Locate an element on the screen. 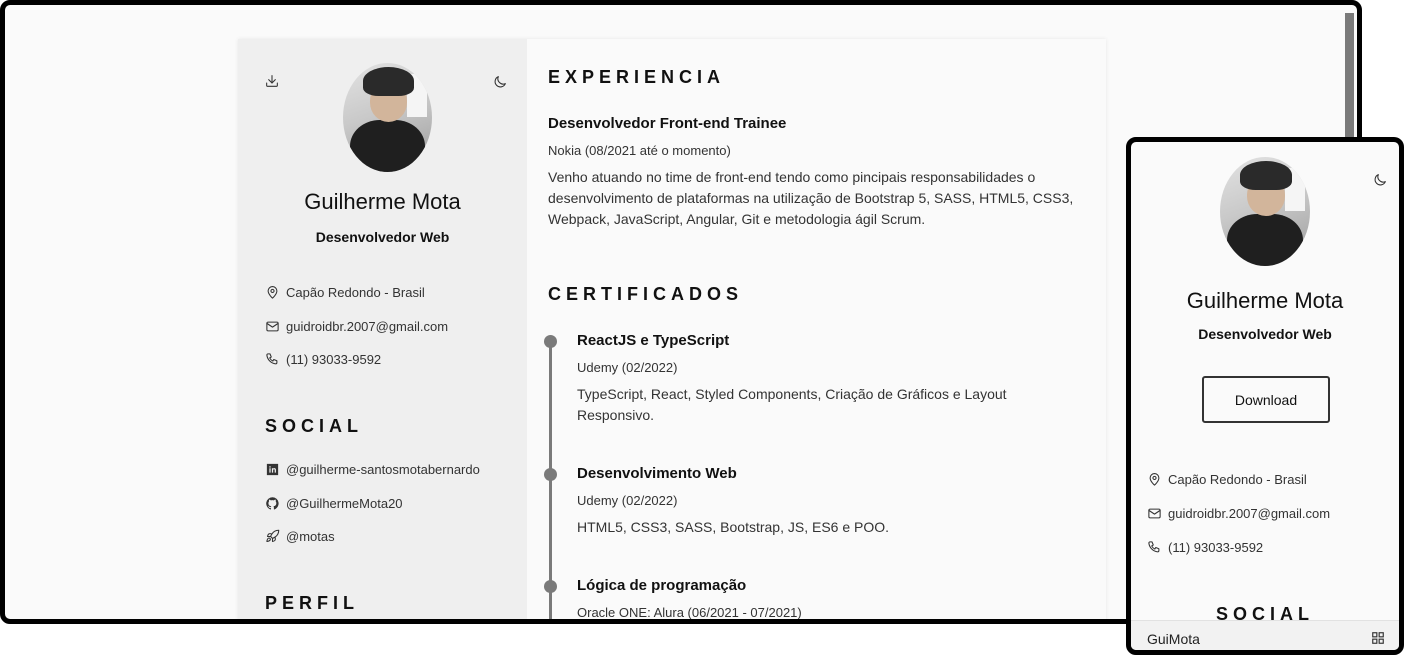  scrollbar is located at coordinates (1349, 78).